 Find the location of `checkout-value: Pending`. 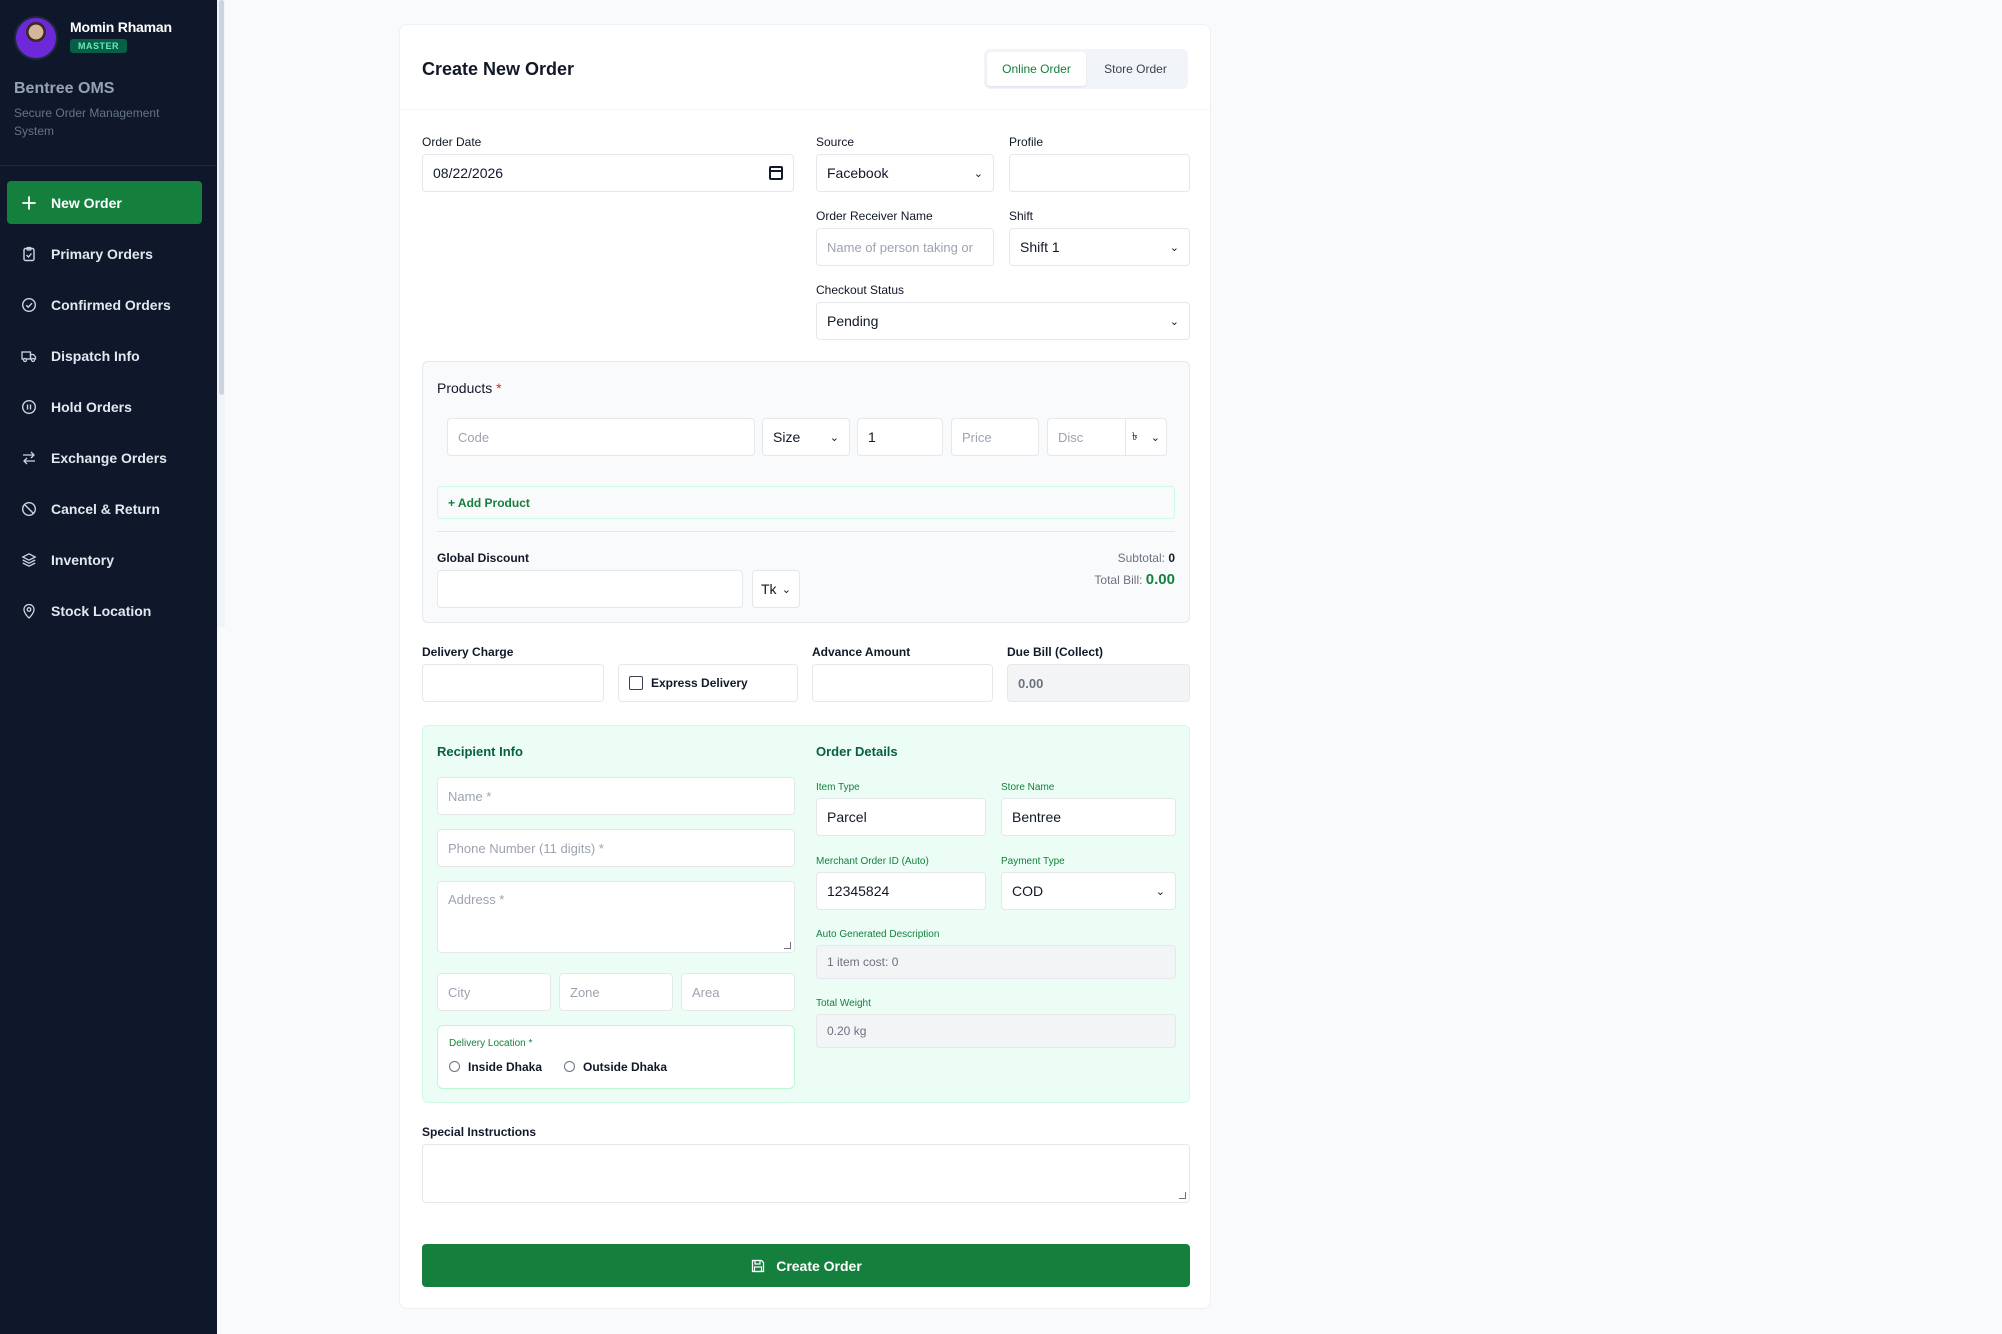

checkout-value: Pending is located at coordinates (853, 321).